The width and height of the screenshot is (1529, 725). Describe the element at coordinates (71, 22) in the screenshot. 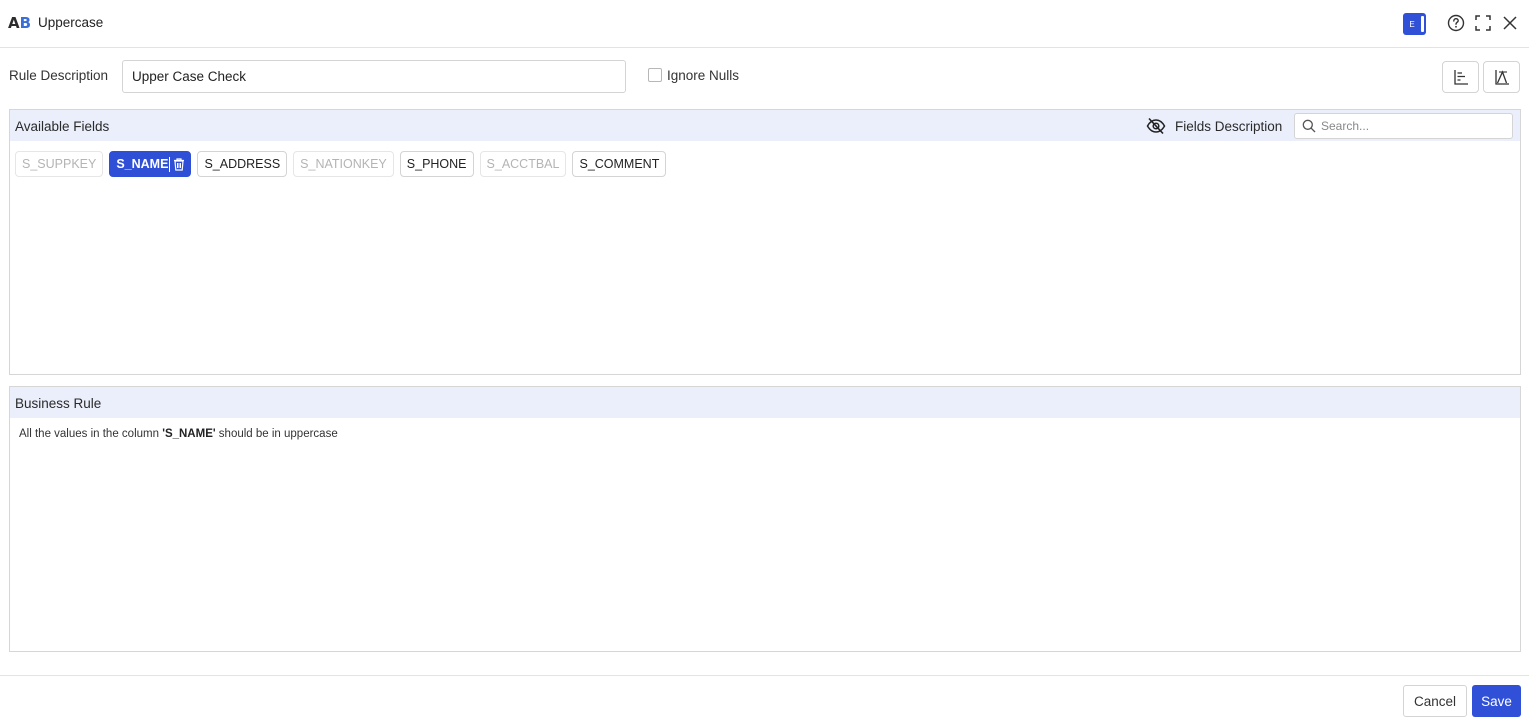

I see `dialog-title: Uppercase` at that location.